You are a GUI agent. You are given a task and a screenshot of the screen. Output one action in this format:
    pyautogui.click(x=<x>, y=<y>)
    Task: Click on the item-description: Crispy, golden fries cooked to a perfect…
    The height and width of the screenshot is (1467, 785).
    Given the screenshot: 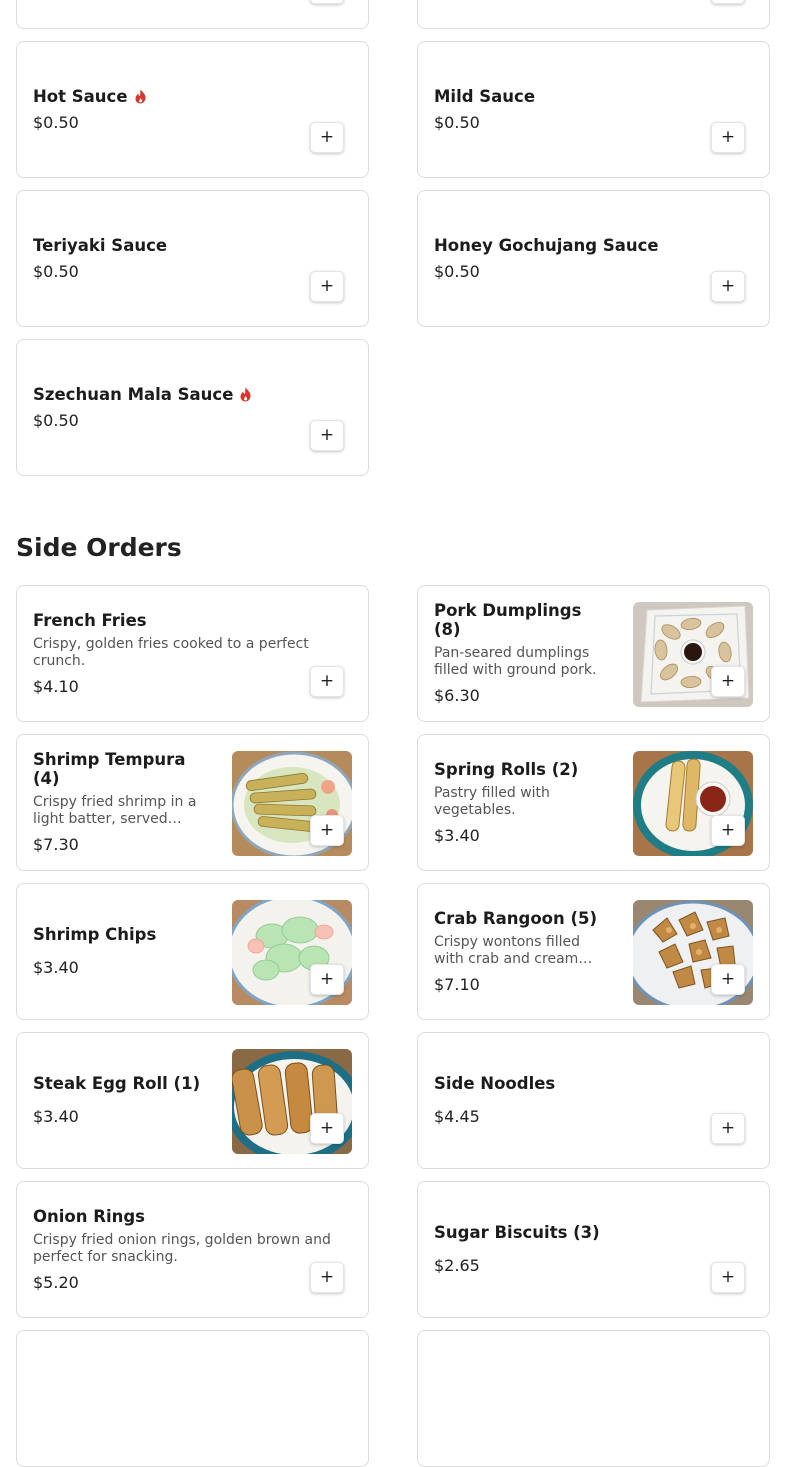 What is the action you would take?
    pyautogui.click(x=171, y=652)
    